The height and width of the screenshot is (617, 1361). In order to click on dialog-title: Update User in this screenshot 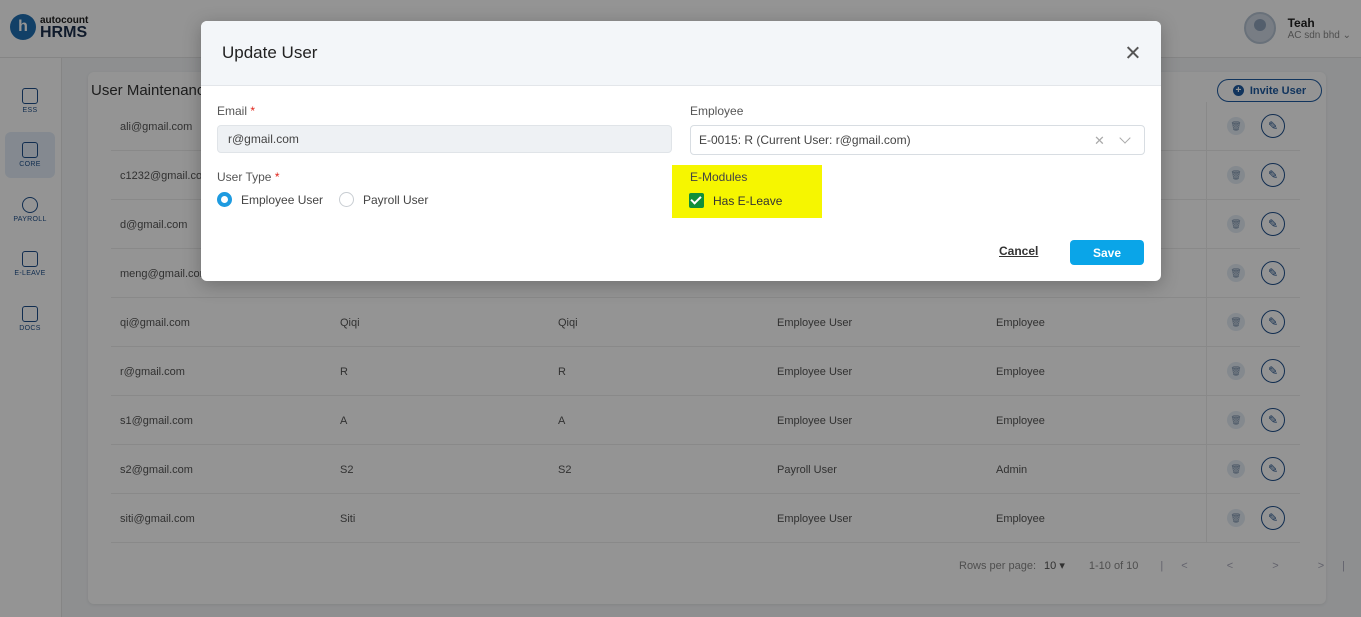, I will do `click(270, 52)`.